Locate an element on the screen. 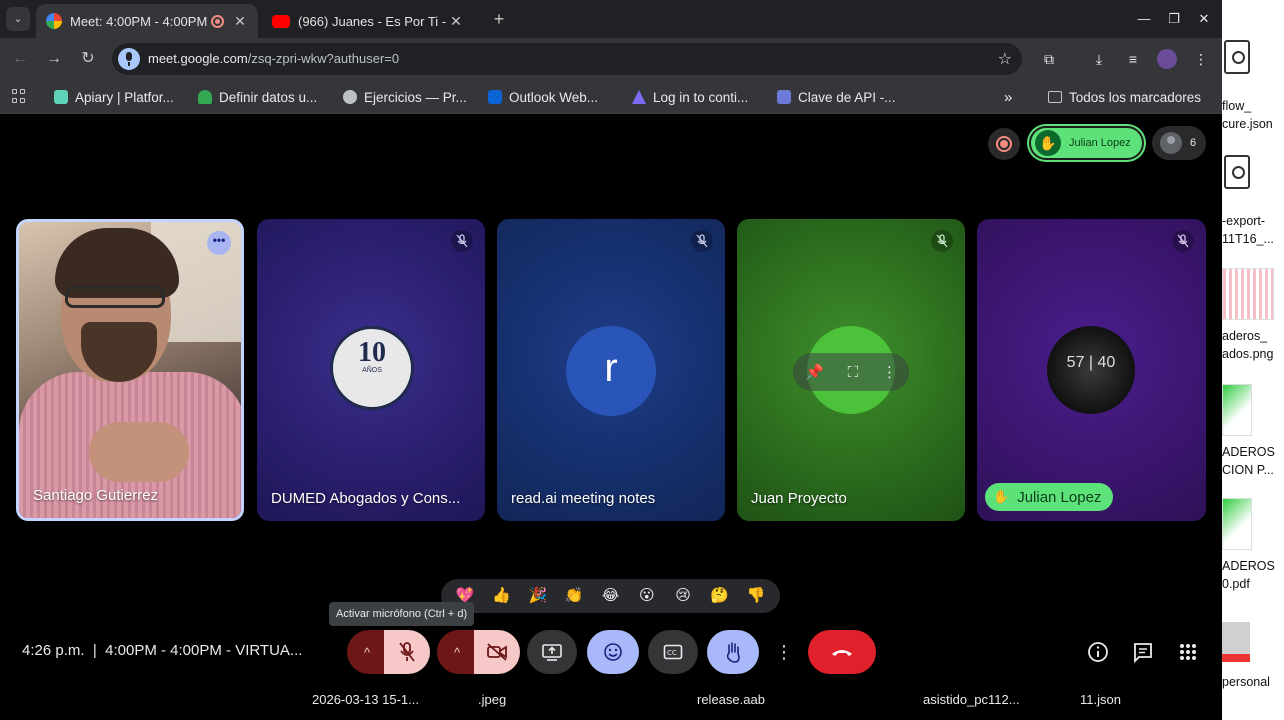  reactions-button is located at coordinates (613, 652).